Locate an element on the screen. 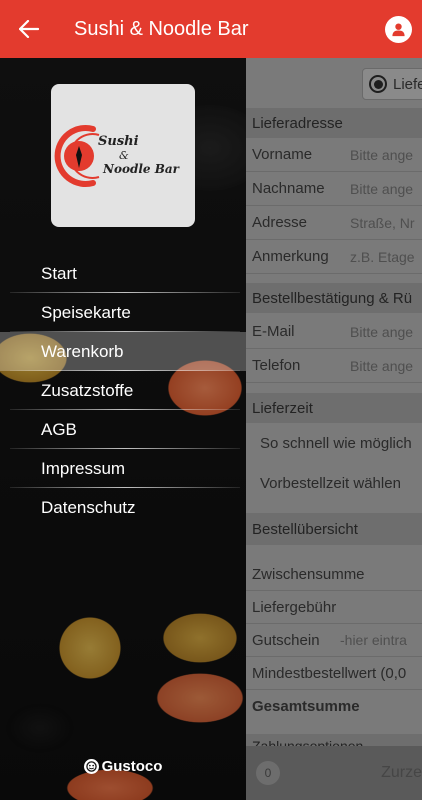 The image size is (422, 800). total-label: Gesamtsumme is located at coordinates (306, 706).